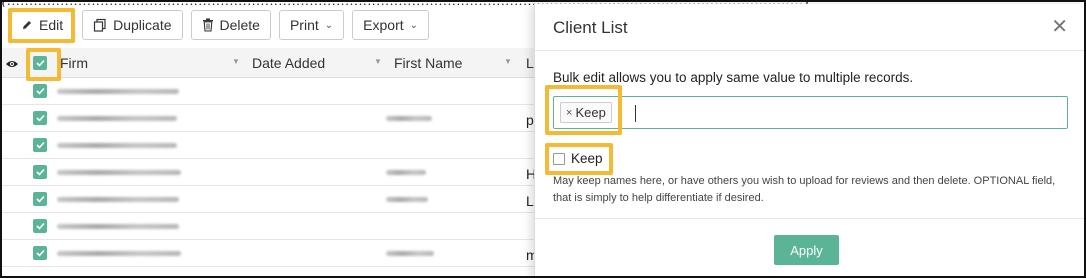 The height and width of the screenshot is (278, 1086). I want to click on keep-tag: × Keep, so click(586, 112).